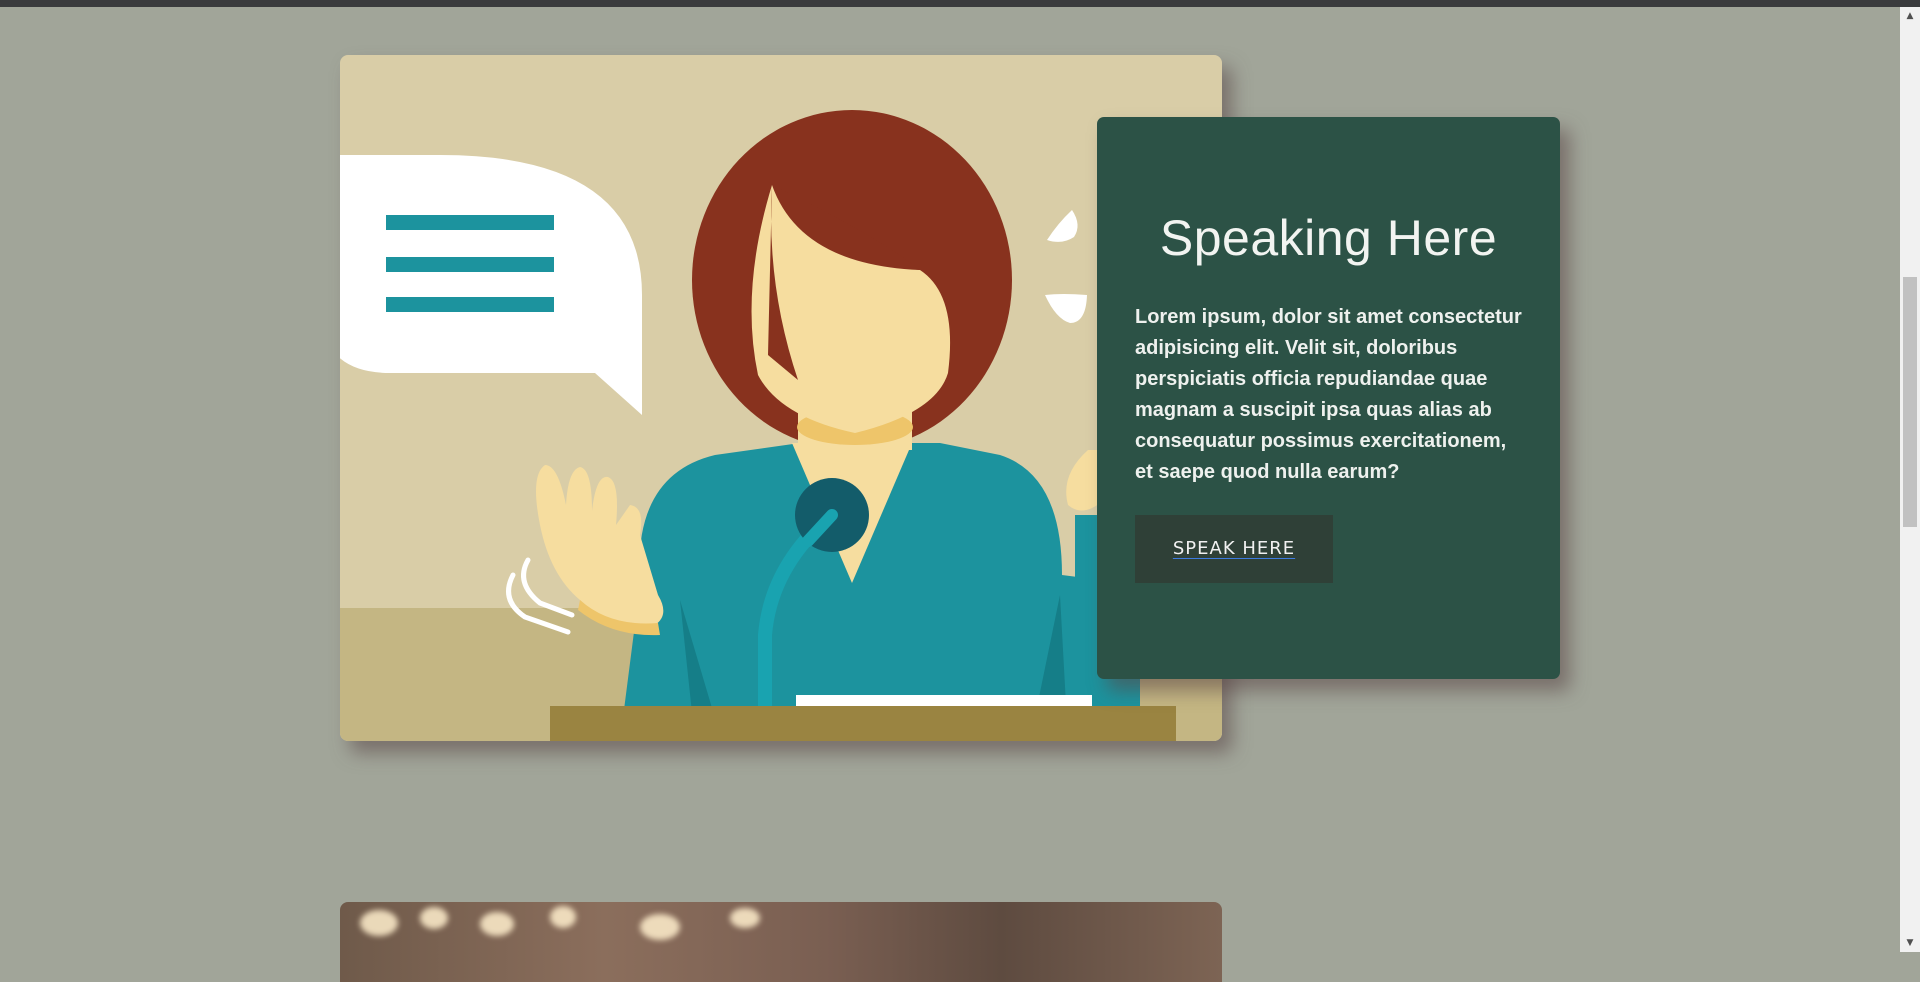  I want to click on scrollbar-thumb, so click(1910, 402).